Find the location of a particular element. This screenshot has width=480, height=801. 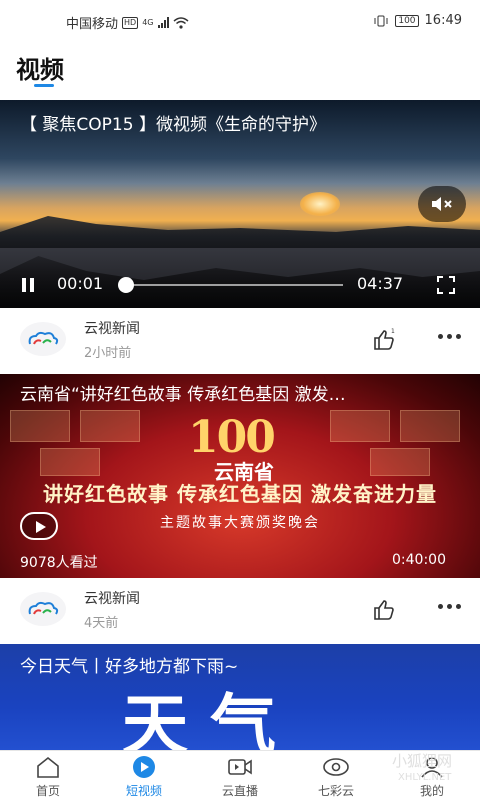

video-card: 今日天气丨好多地方都下雨~ 天气 is located at coordinates (240, 697).